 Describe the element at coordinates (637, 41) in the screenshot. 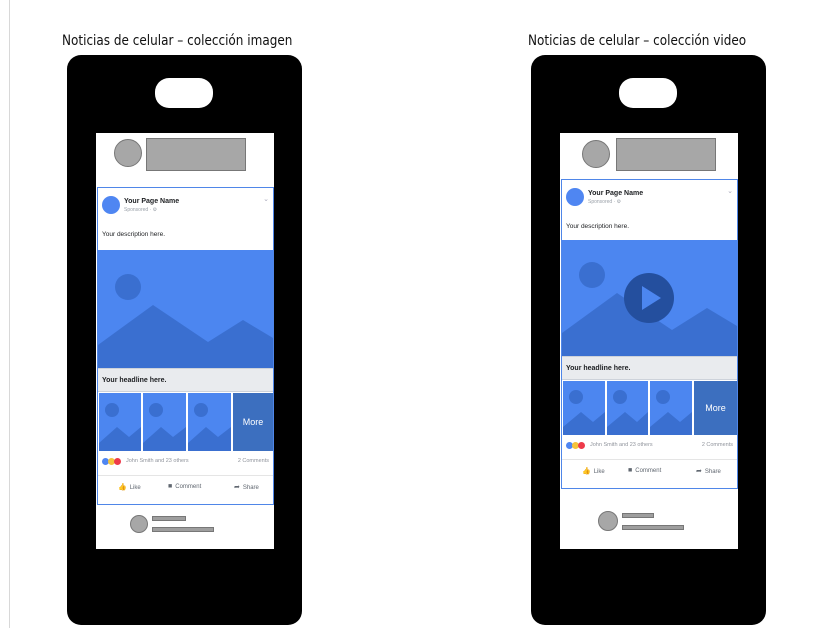

I see `mockup-caption: Noticias de celular – colección video` at that location.